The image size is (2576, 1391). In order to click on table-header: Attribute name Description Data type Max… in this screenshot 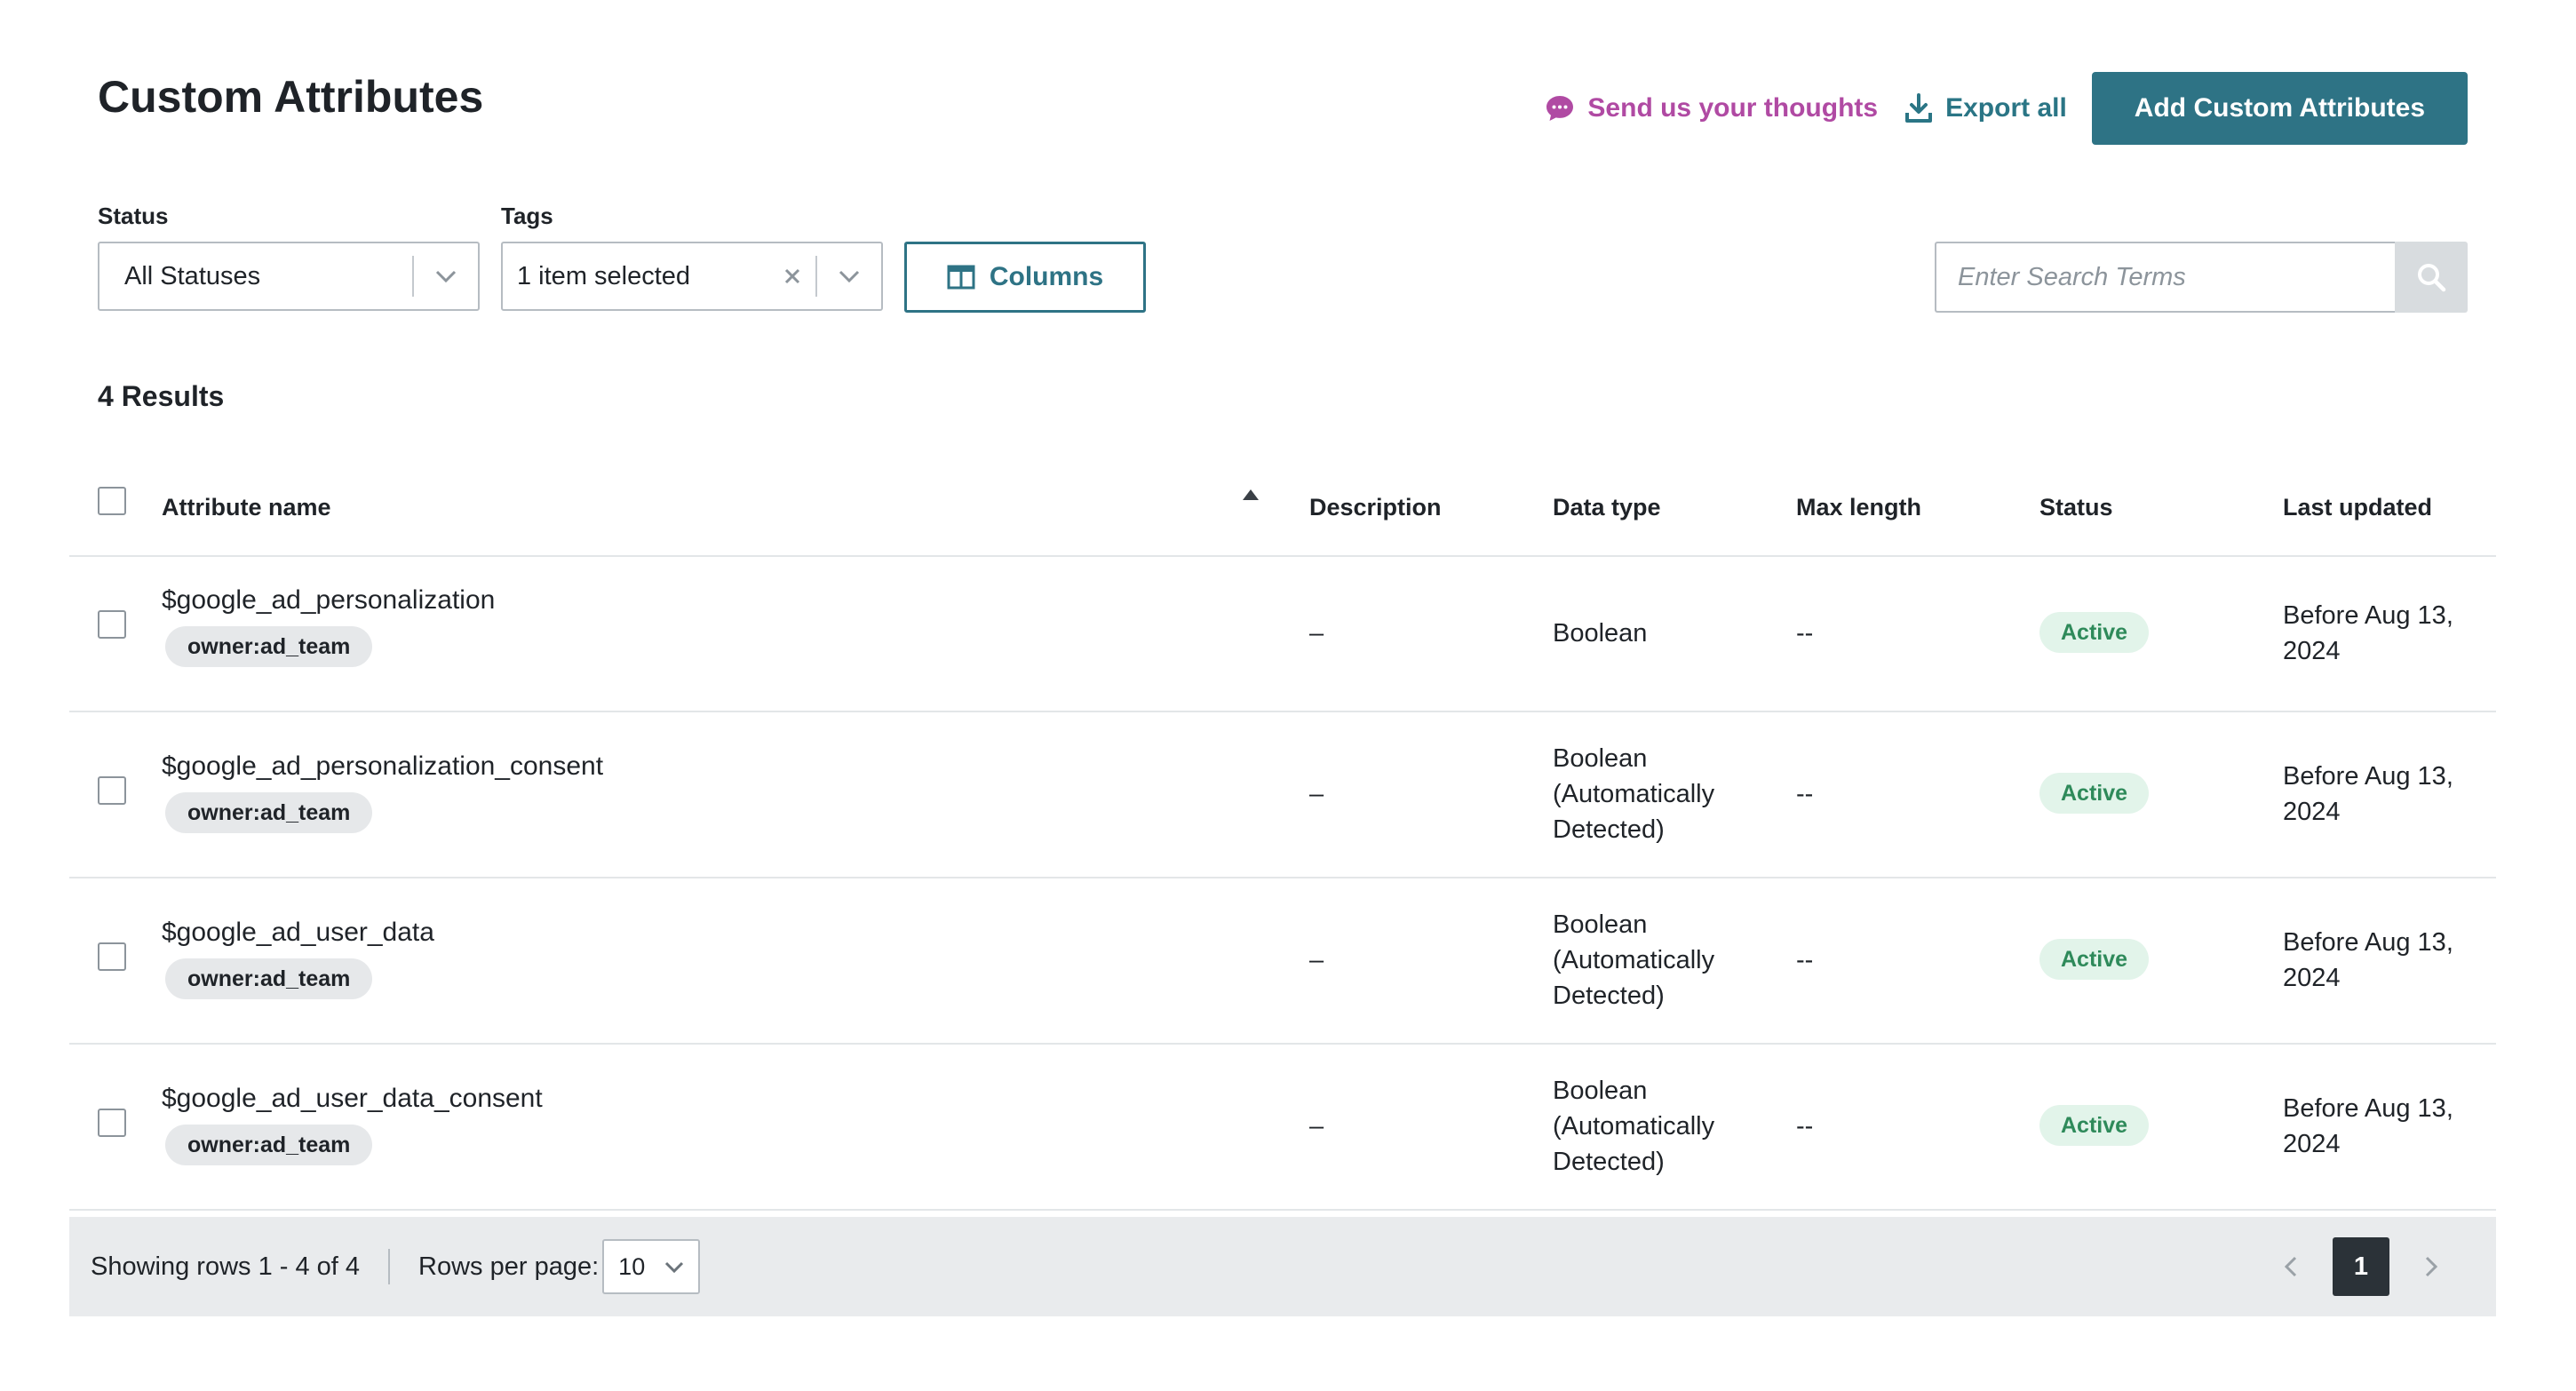, I will do `click(1282, 509)`.